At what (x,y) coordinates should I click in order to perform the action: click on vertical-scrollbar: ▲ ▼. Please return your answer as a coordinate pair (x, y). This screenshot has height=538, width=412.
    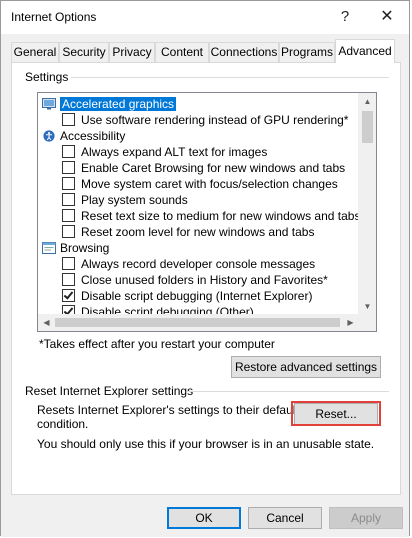
    Looking at the image, I should click on (367, 204).